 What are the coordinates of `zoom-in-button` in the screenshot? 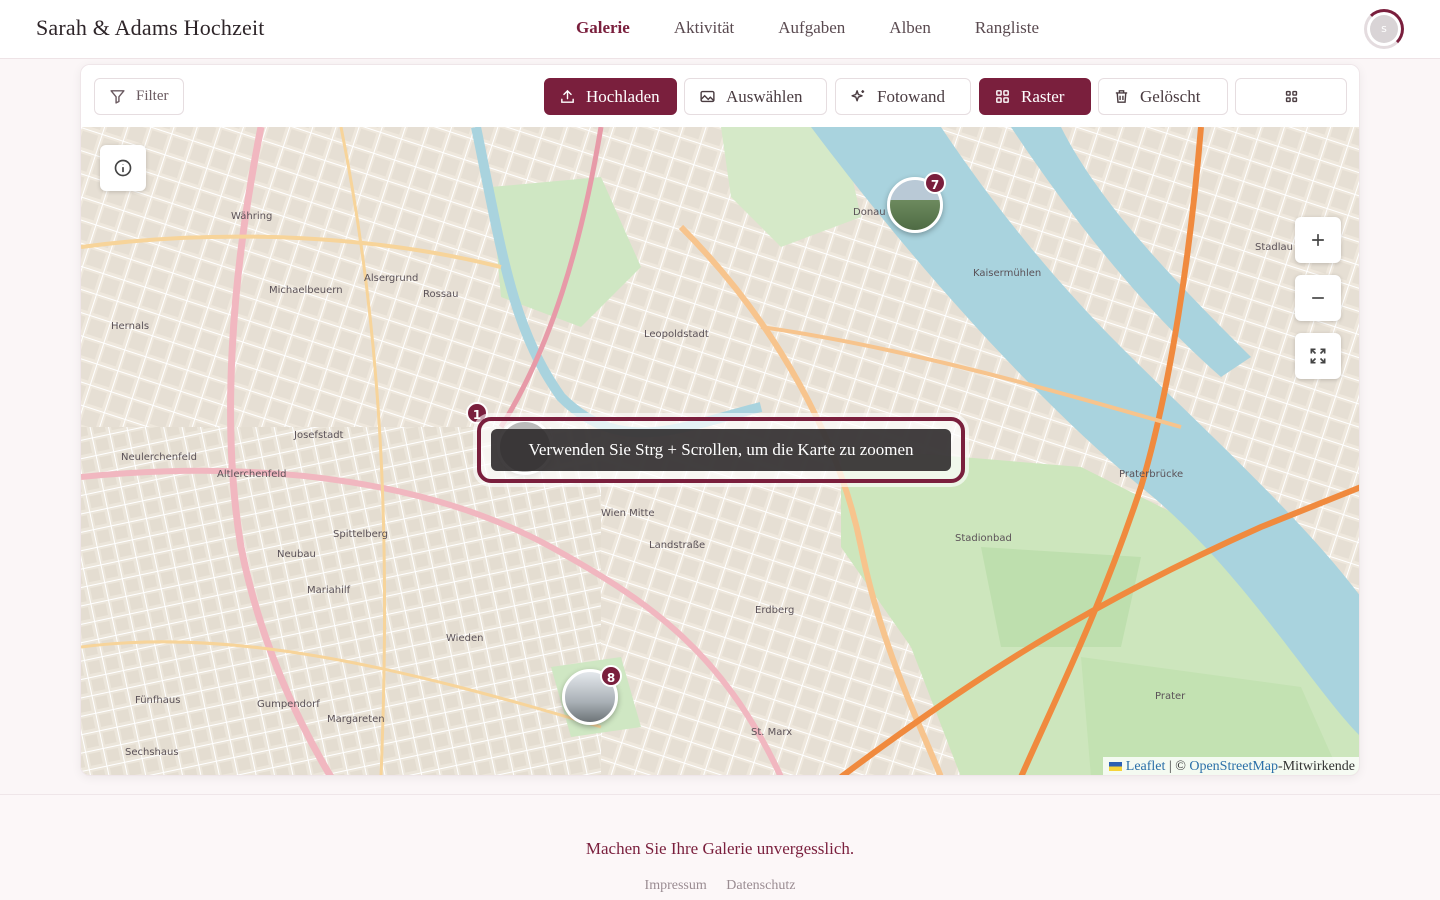 It's located at (1318, 240).